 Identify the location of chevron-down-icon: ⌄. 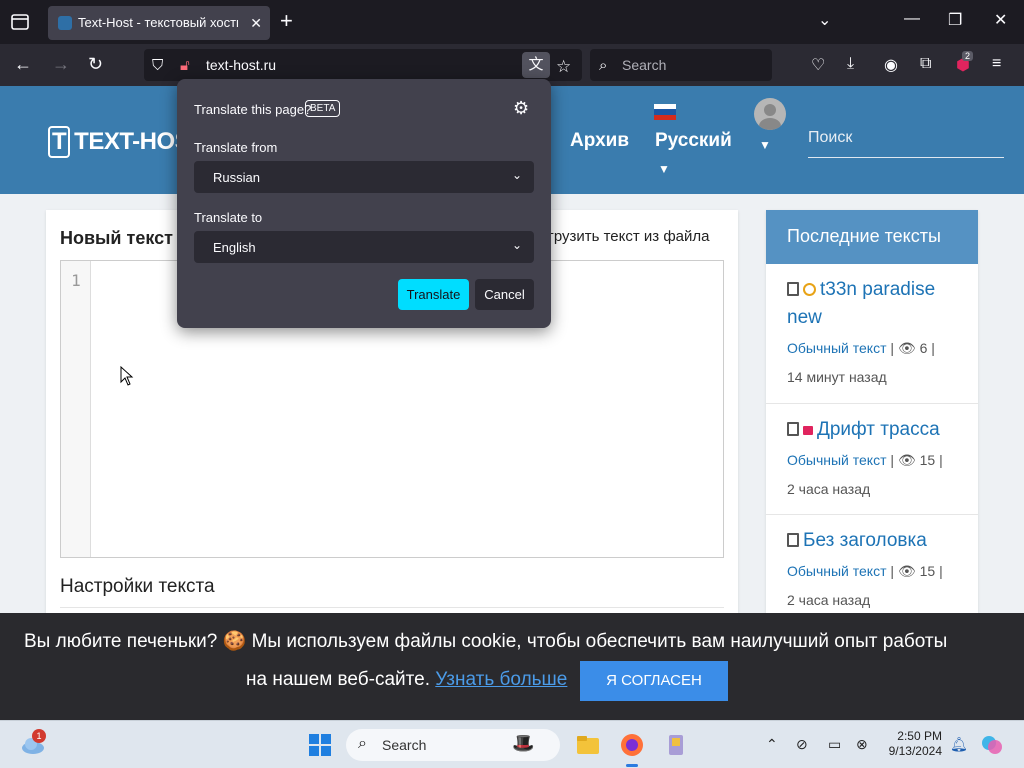
(516, 245).